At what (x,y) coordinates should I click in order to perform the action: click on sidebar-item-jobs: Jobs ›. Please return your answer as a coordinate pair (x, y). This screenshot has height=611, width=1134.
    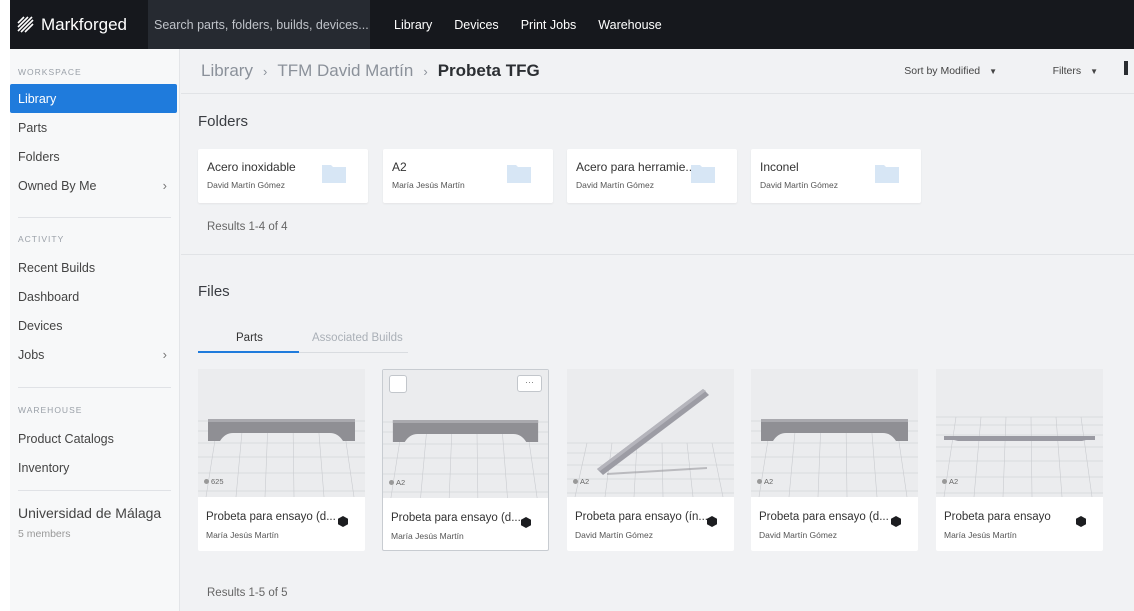
    Looking at the image, I should click on (94, 354).